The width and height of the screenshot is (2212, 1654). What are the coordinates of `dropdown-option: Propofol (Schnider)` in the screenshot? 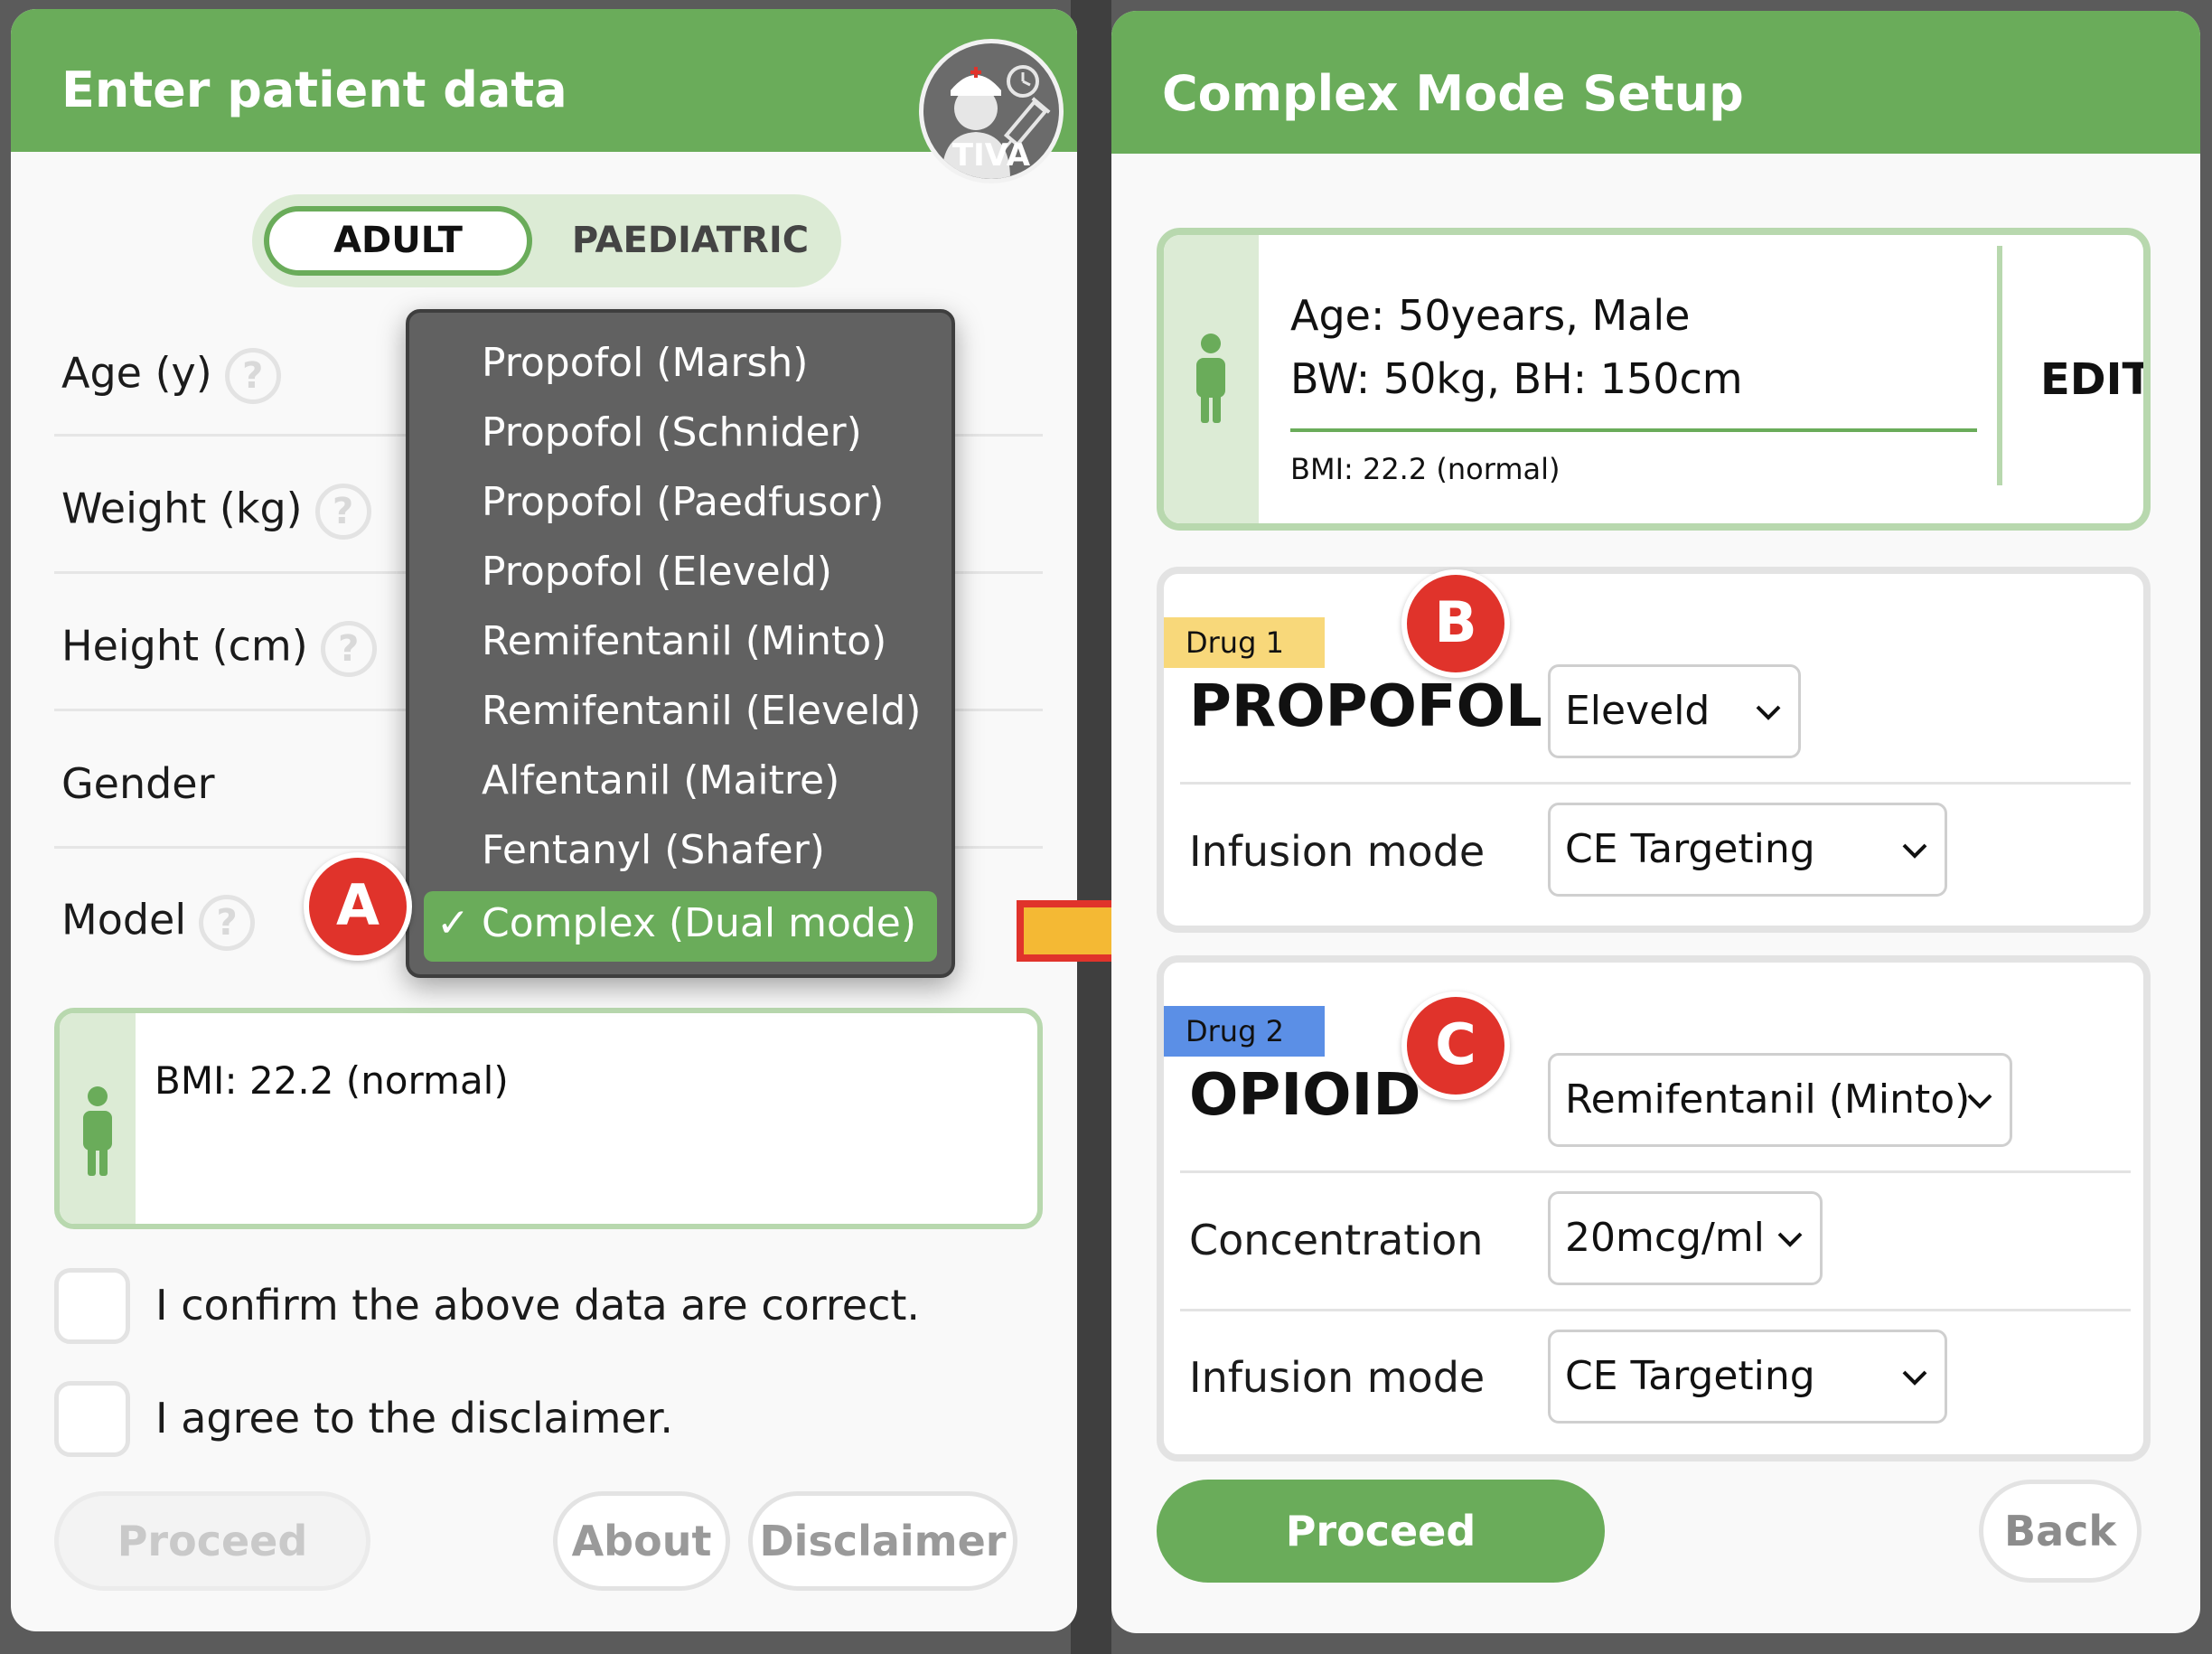 It's located at (672, 432).